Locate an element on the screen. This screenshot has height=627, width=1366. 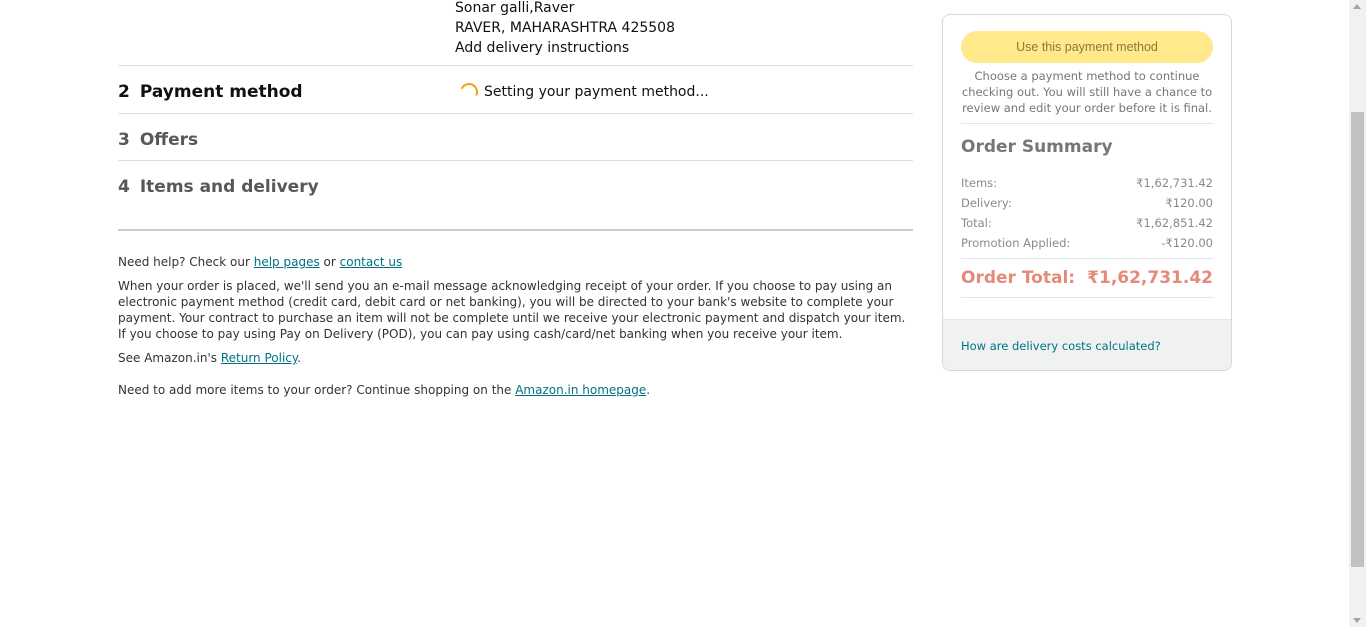
return-suffix: . is located at coordinates (299, 358).